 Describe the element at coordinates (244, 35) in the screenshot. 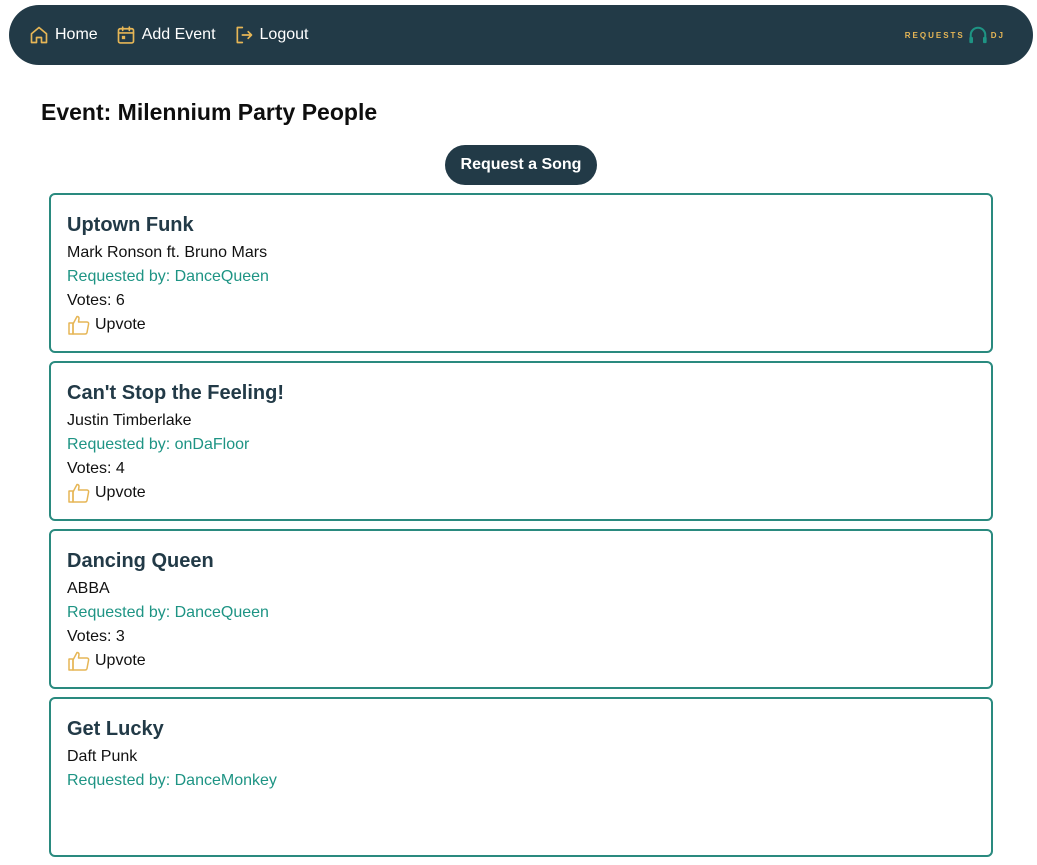

I see `logout-icon` at that location.